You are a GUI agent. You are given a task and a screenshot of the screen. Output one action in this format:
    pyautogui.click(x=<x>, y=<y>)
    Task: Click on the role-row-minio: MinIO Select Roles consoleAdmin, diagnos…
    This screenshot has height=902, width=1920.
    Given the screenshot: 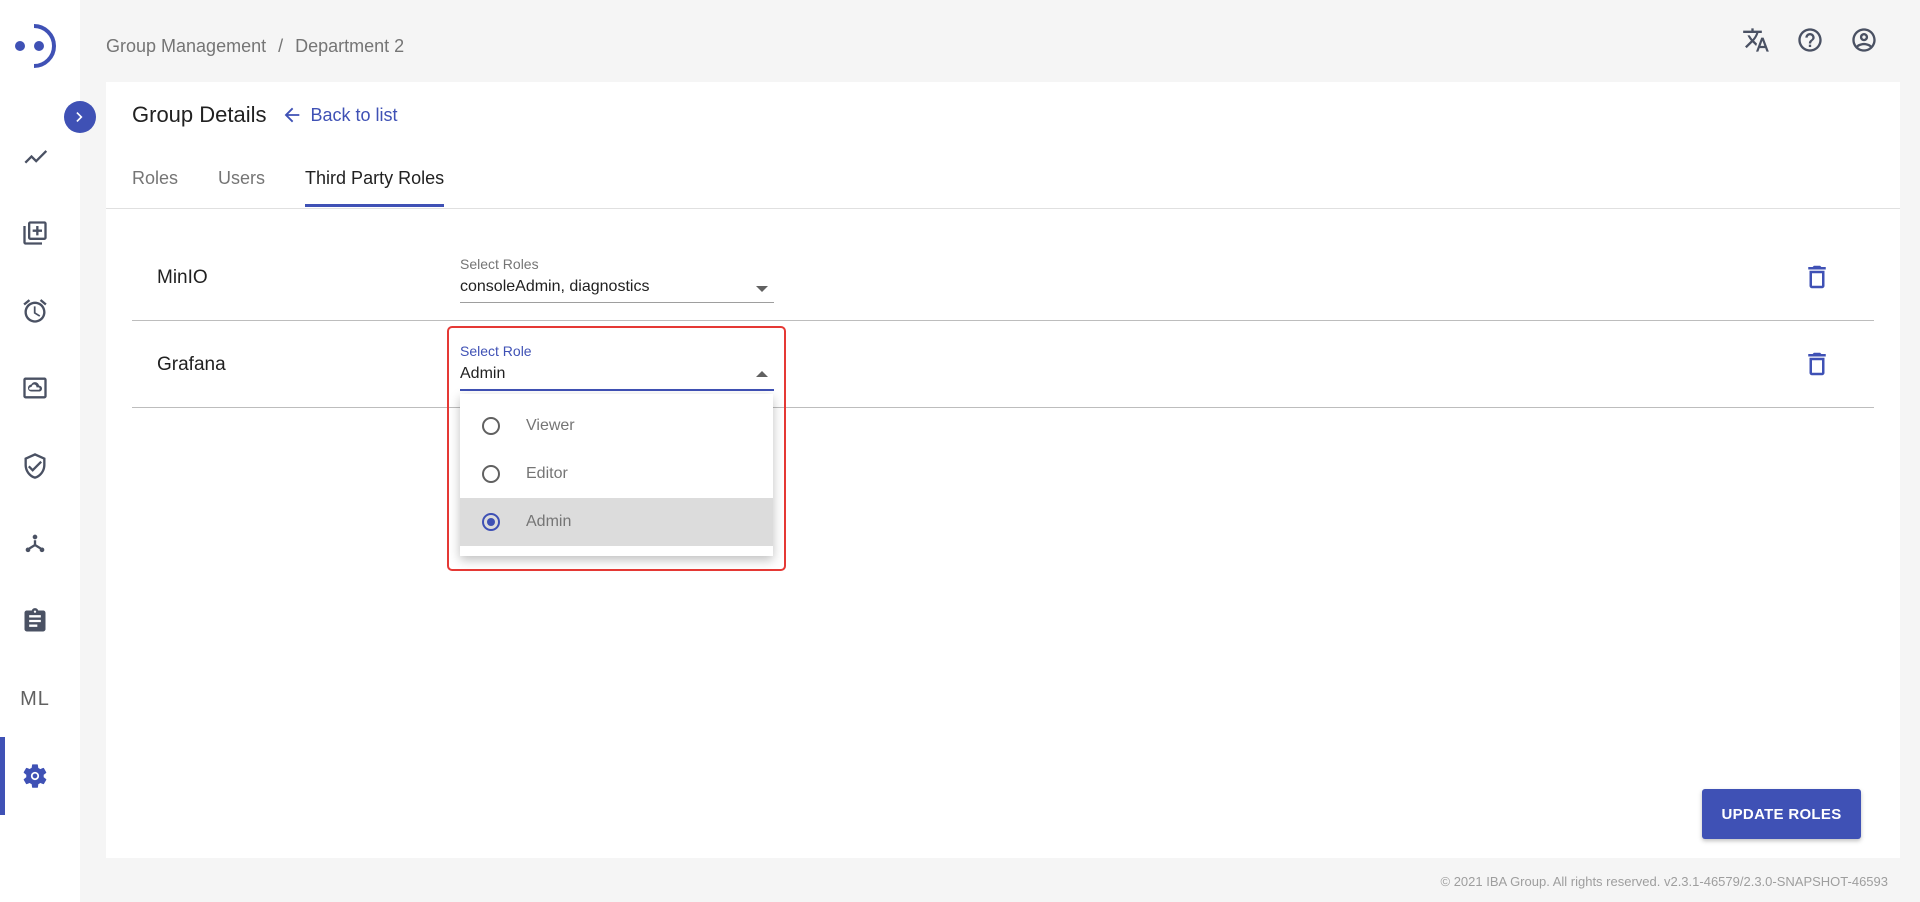 What is the action you would take?
    pyautogui.click(x=1003, y=277)
    